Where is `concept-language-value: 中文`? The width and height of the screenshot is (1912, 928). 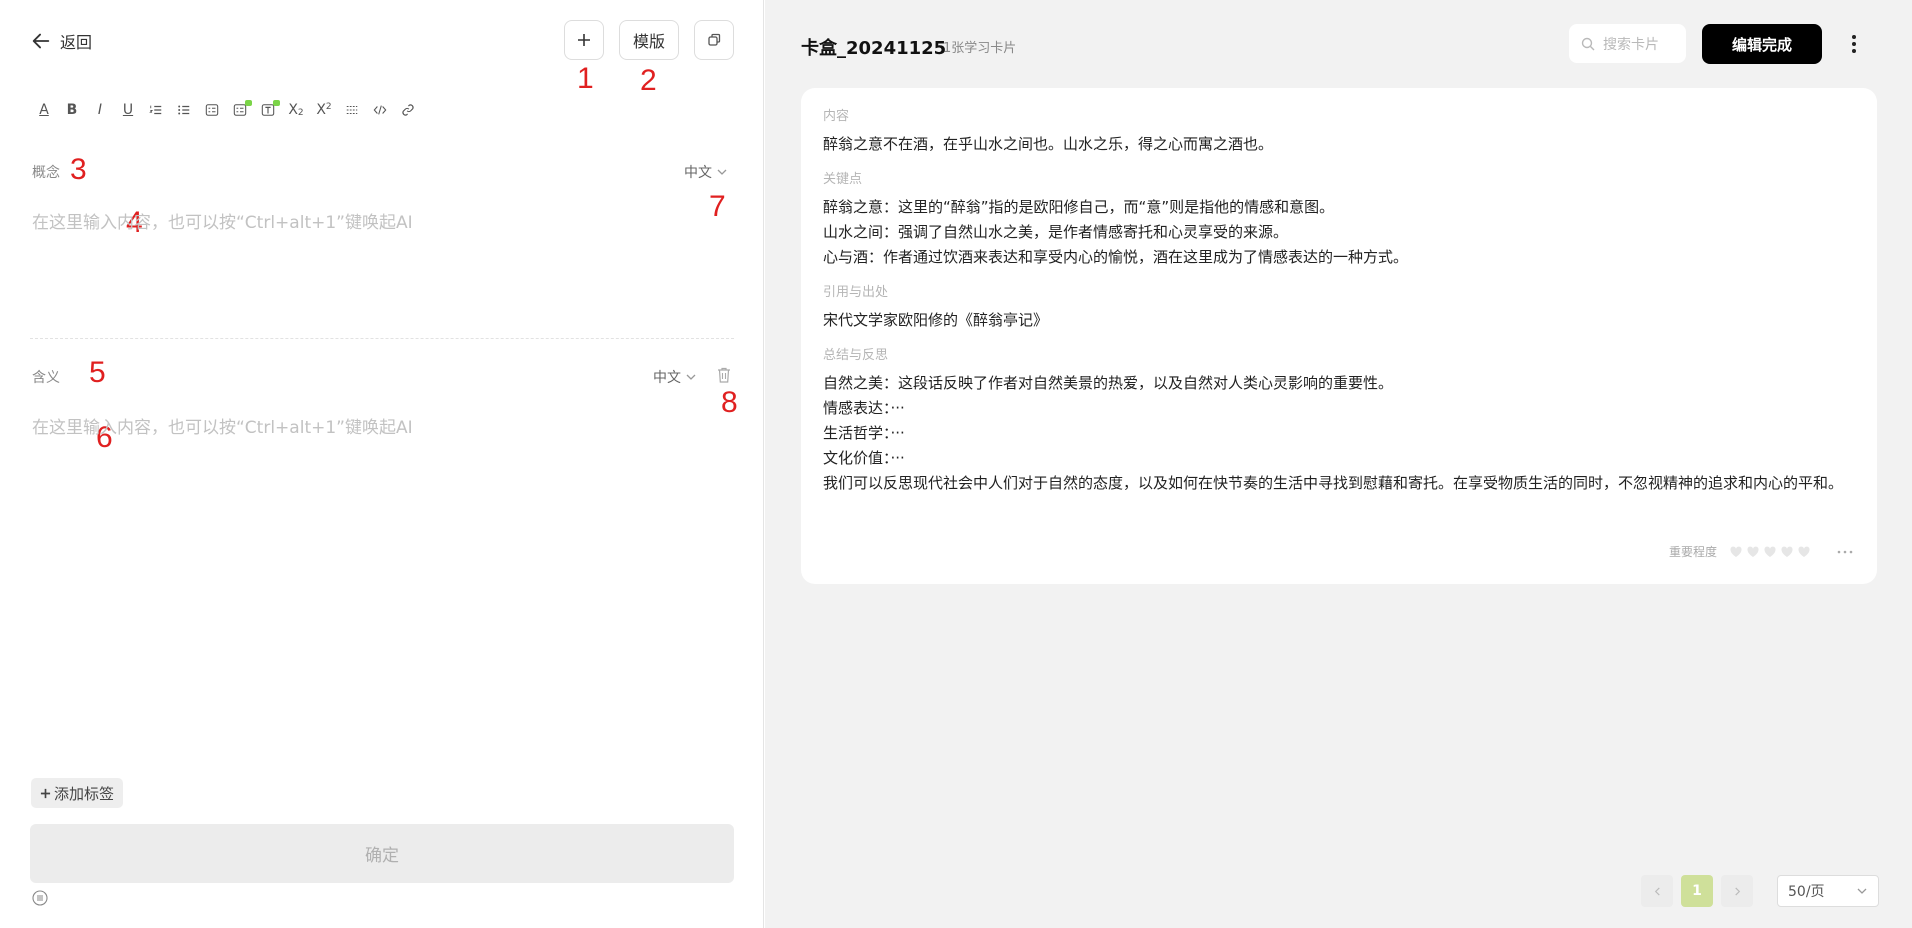
concept-language-value: 中文 is located at coordinates (698, 173).